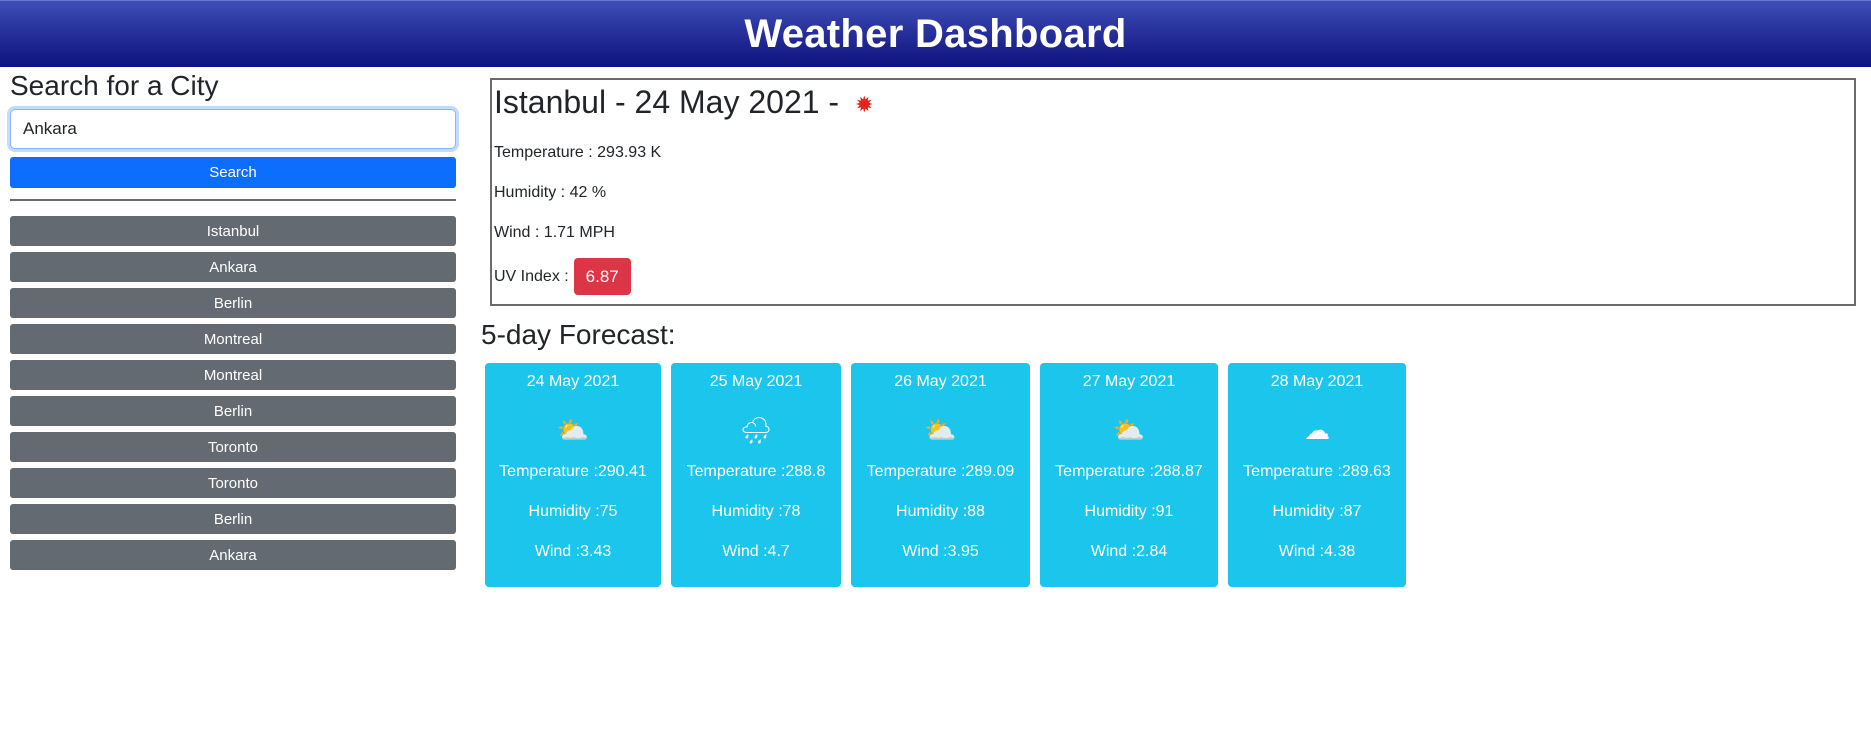 This screenshot has width=1871, height=743. I want to click on uv-index-row: UV Index : 6.87, so click(1174, 276).